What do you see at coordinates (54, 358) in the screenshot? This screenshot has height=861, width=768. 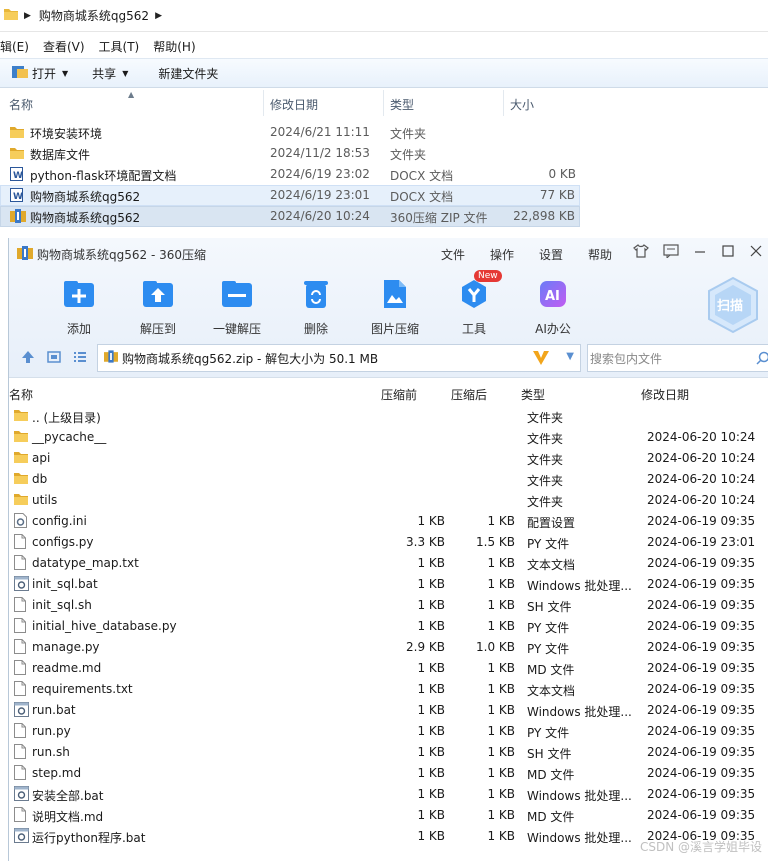 I see `thumbnail-view-icon` at bounding box center [54, 358].